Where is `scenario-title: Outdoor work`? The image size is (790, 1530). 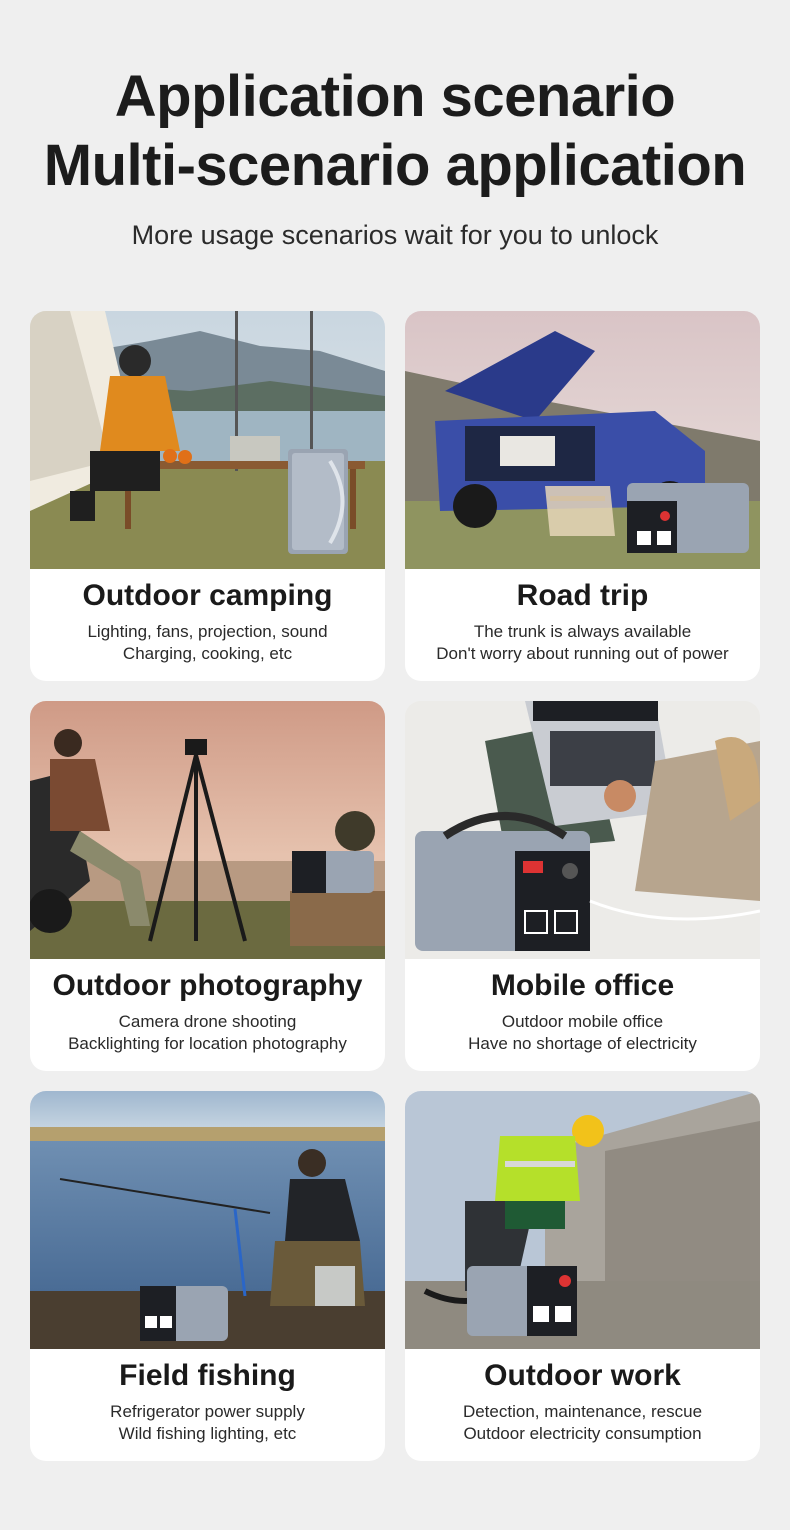
scenario-title: Outdoor work is located at coordinates (582, 1375).